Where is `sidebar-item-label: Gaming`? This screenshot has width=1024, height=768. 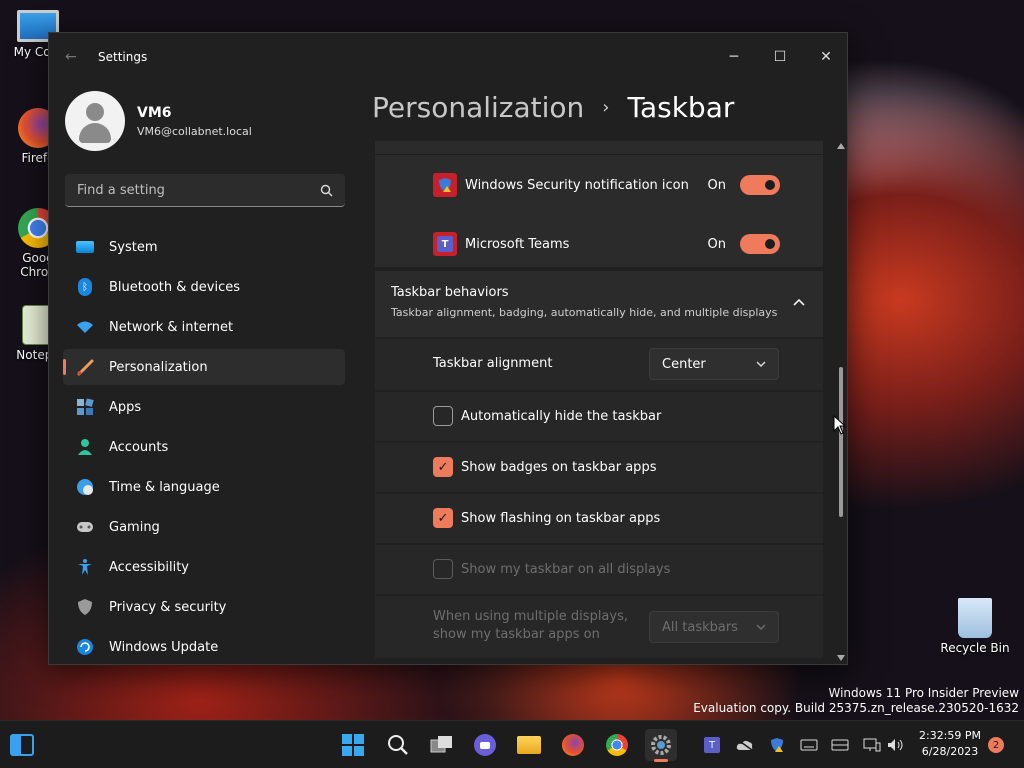 sidebar-item-label: Gaming is located at coordinates (134, 527).